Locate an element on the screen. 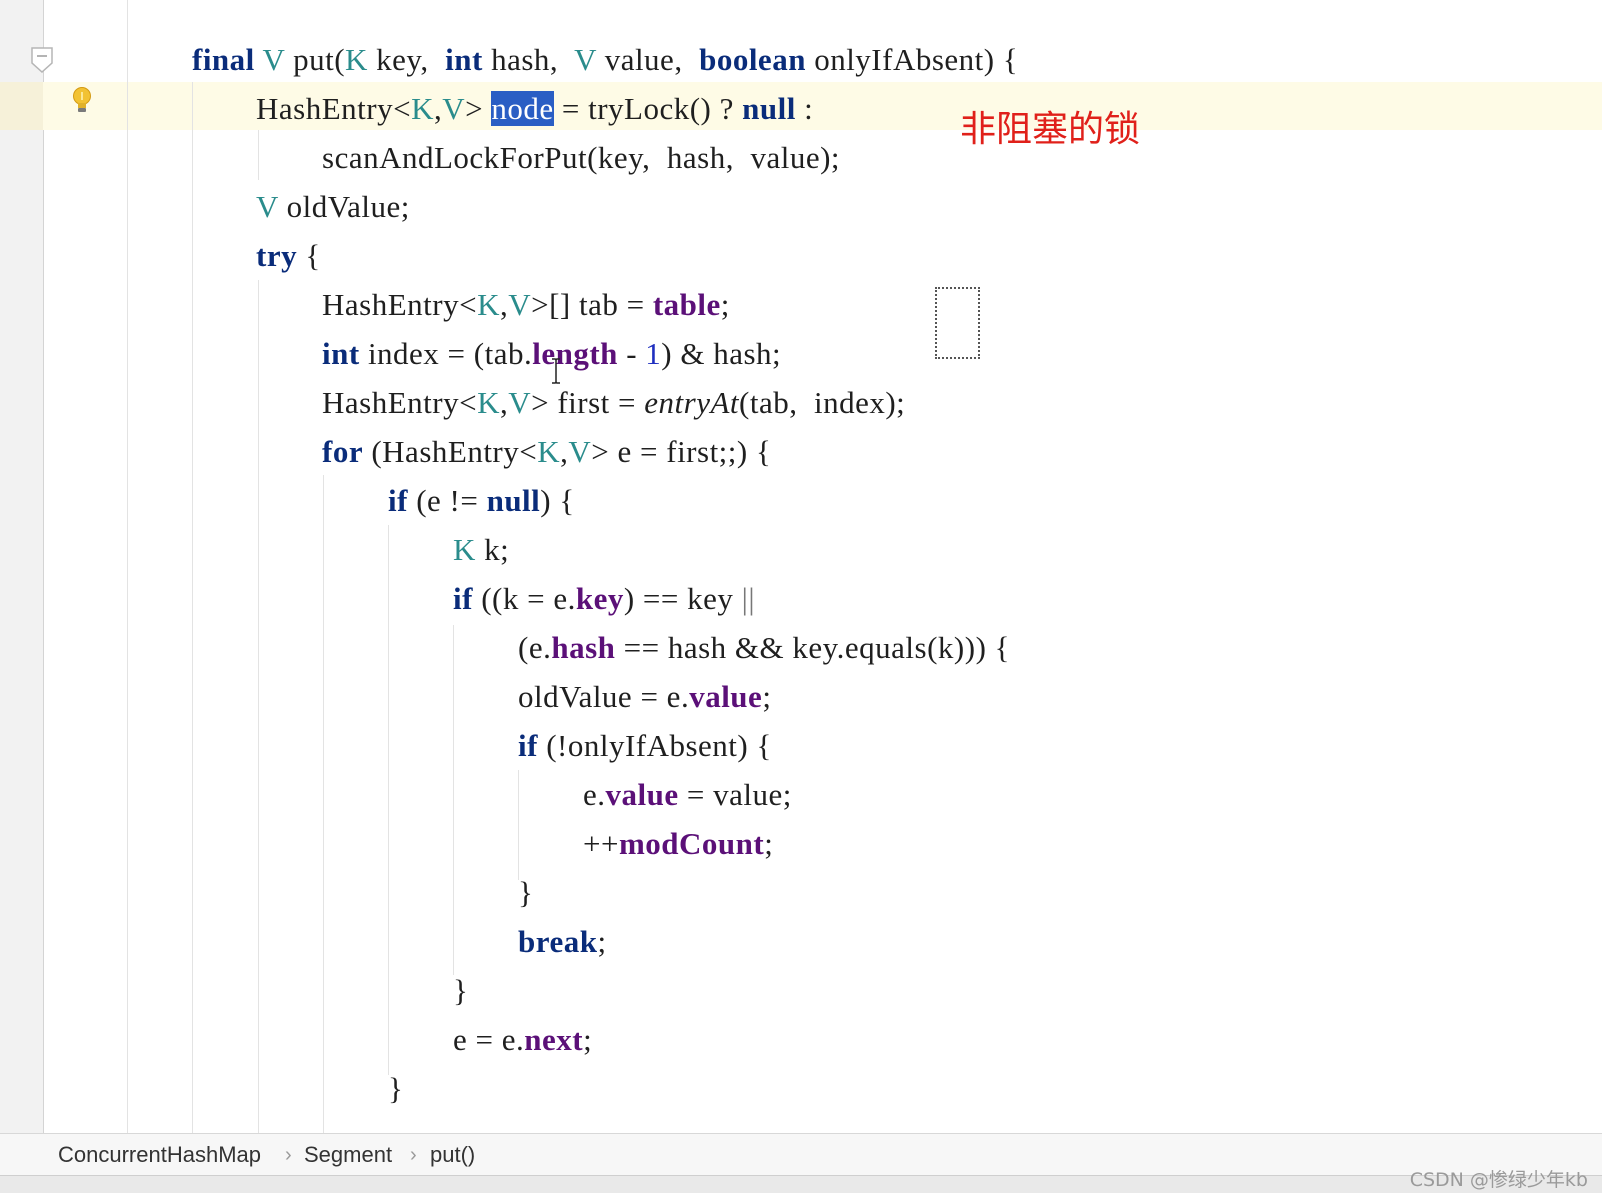  code-line: if ((k = e.key) == key || is located at coordinates (604, 599).